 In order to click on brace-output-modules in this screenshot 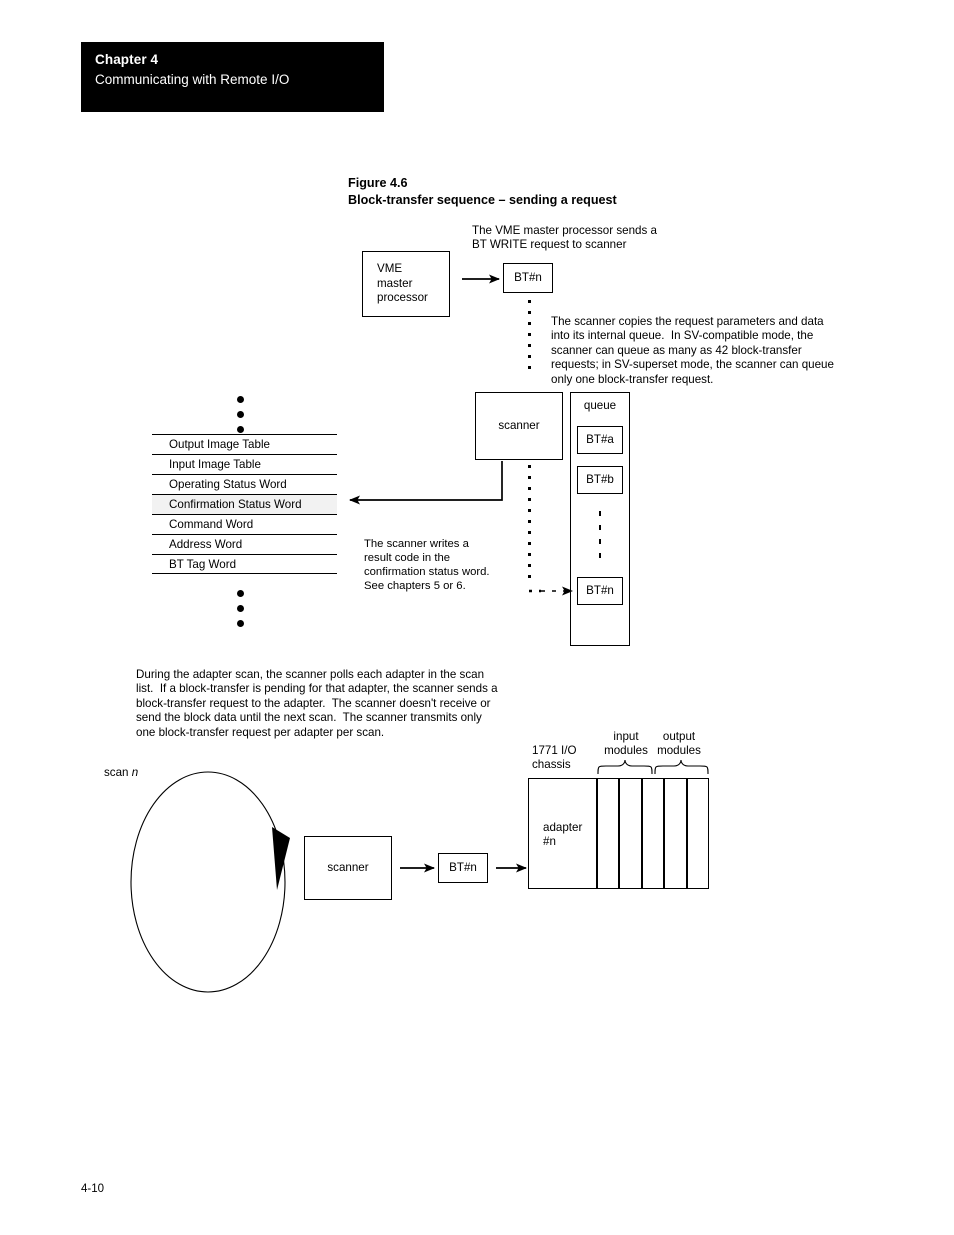, I will do `click(681, 767)`.